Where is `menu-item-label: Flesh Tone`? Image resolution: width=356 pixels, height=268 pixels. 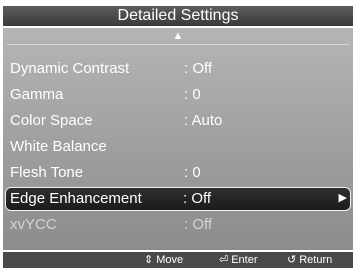
menu-item-label: Flesh Tone is located at coordinates (47, 172).